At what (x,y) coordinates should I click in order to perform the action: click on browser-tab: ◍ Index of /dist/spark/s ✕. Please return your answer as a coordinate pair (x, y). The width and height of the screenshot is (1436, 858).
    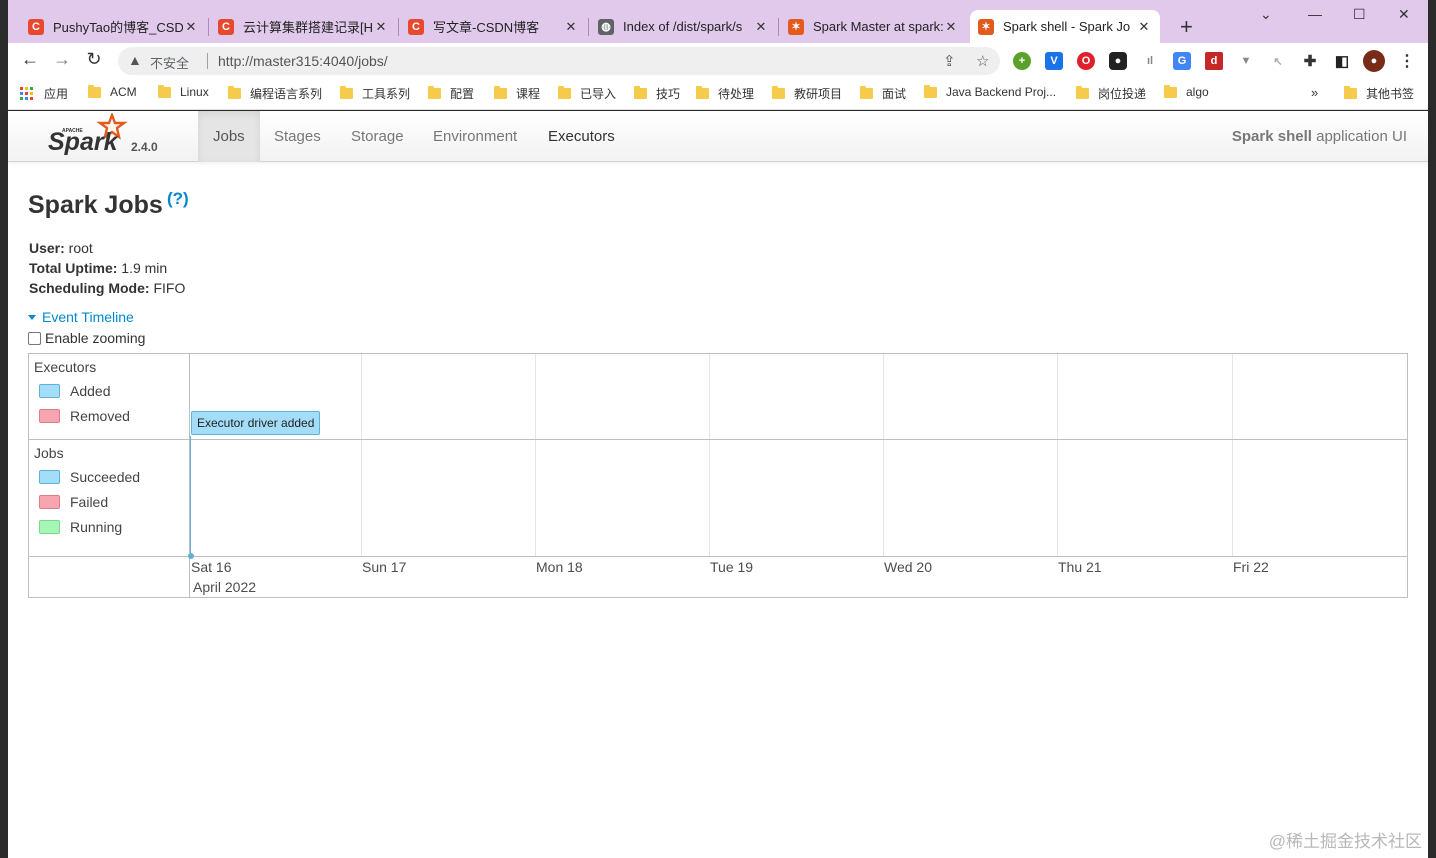
    Looking at the image, I should click on (683, 26).